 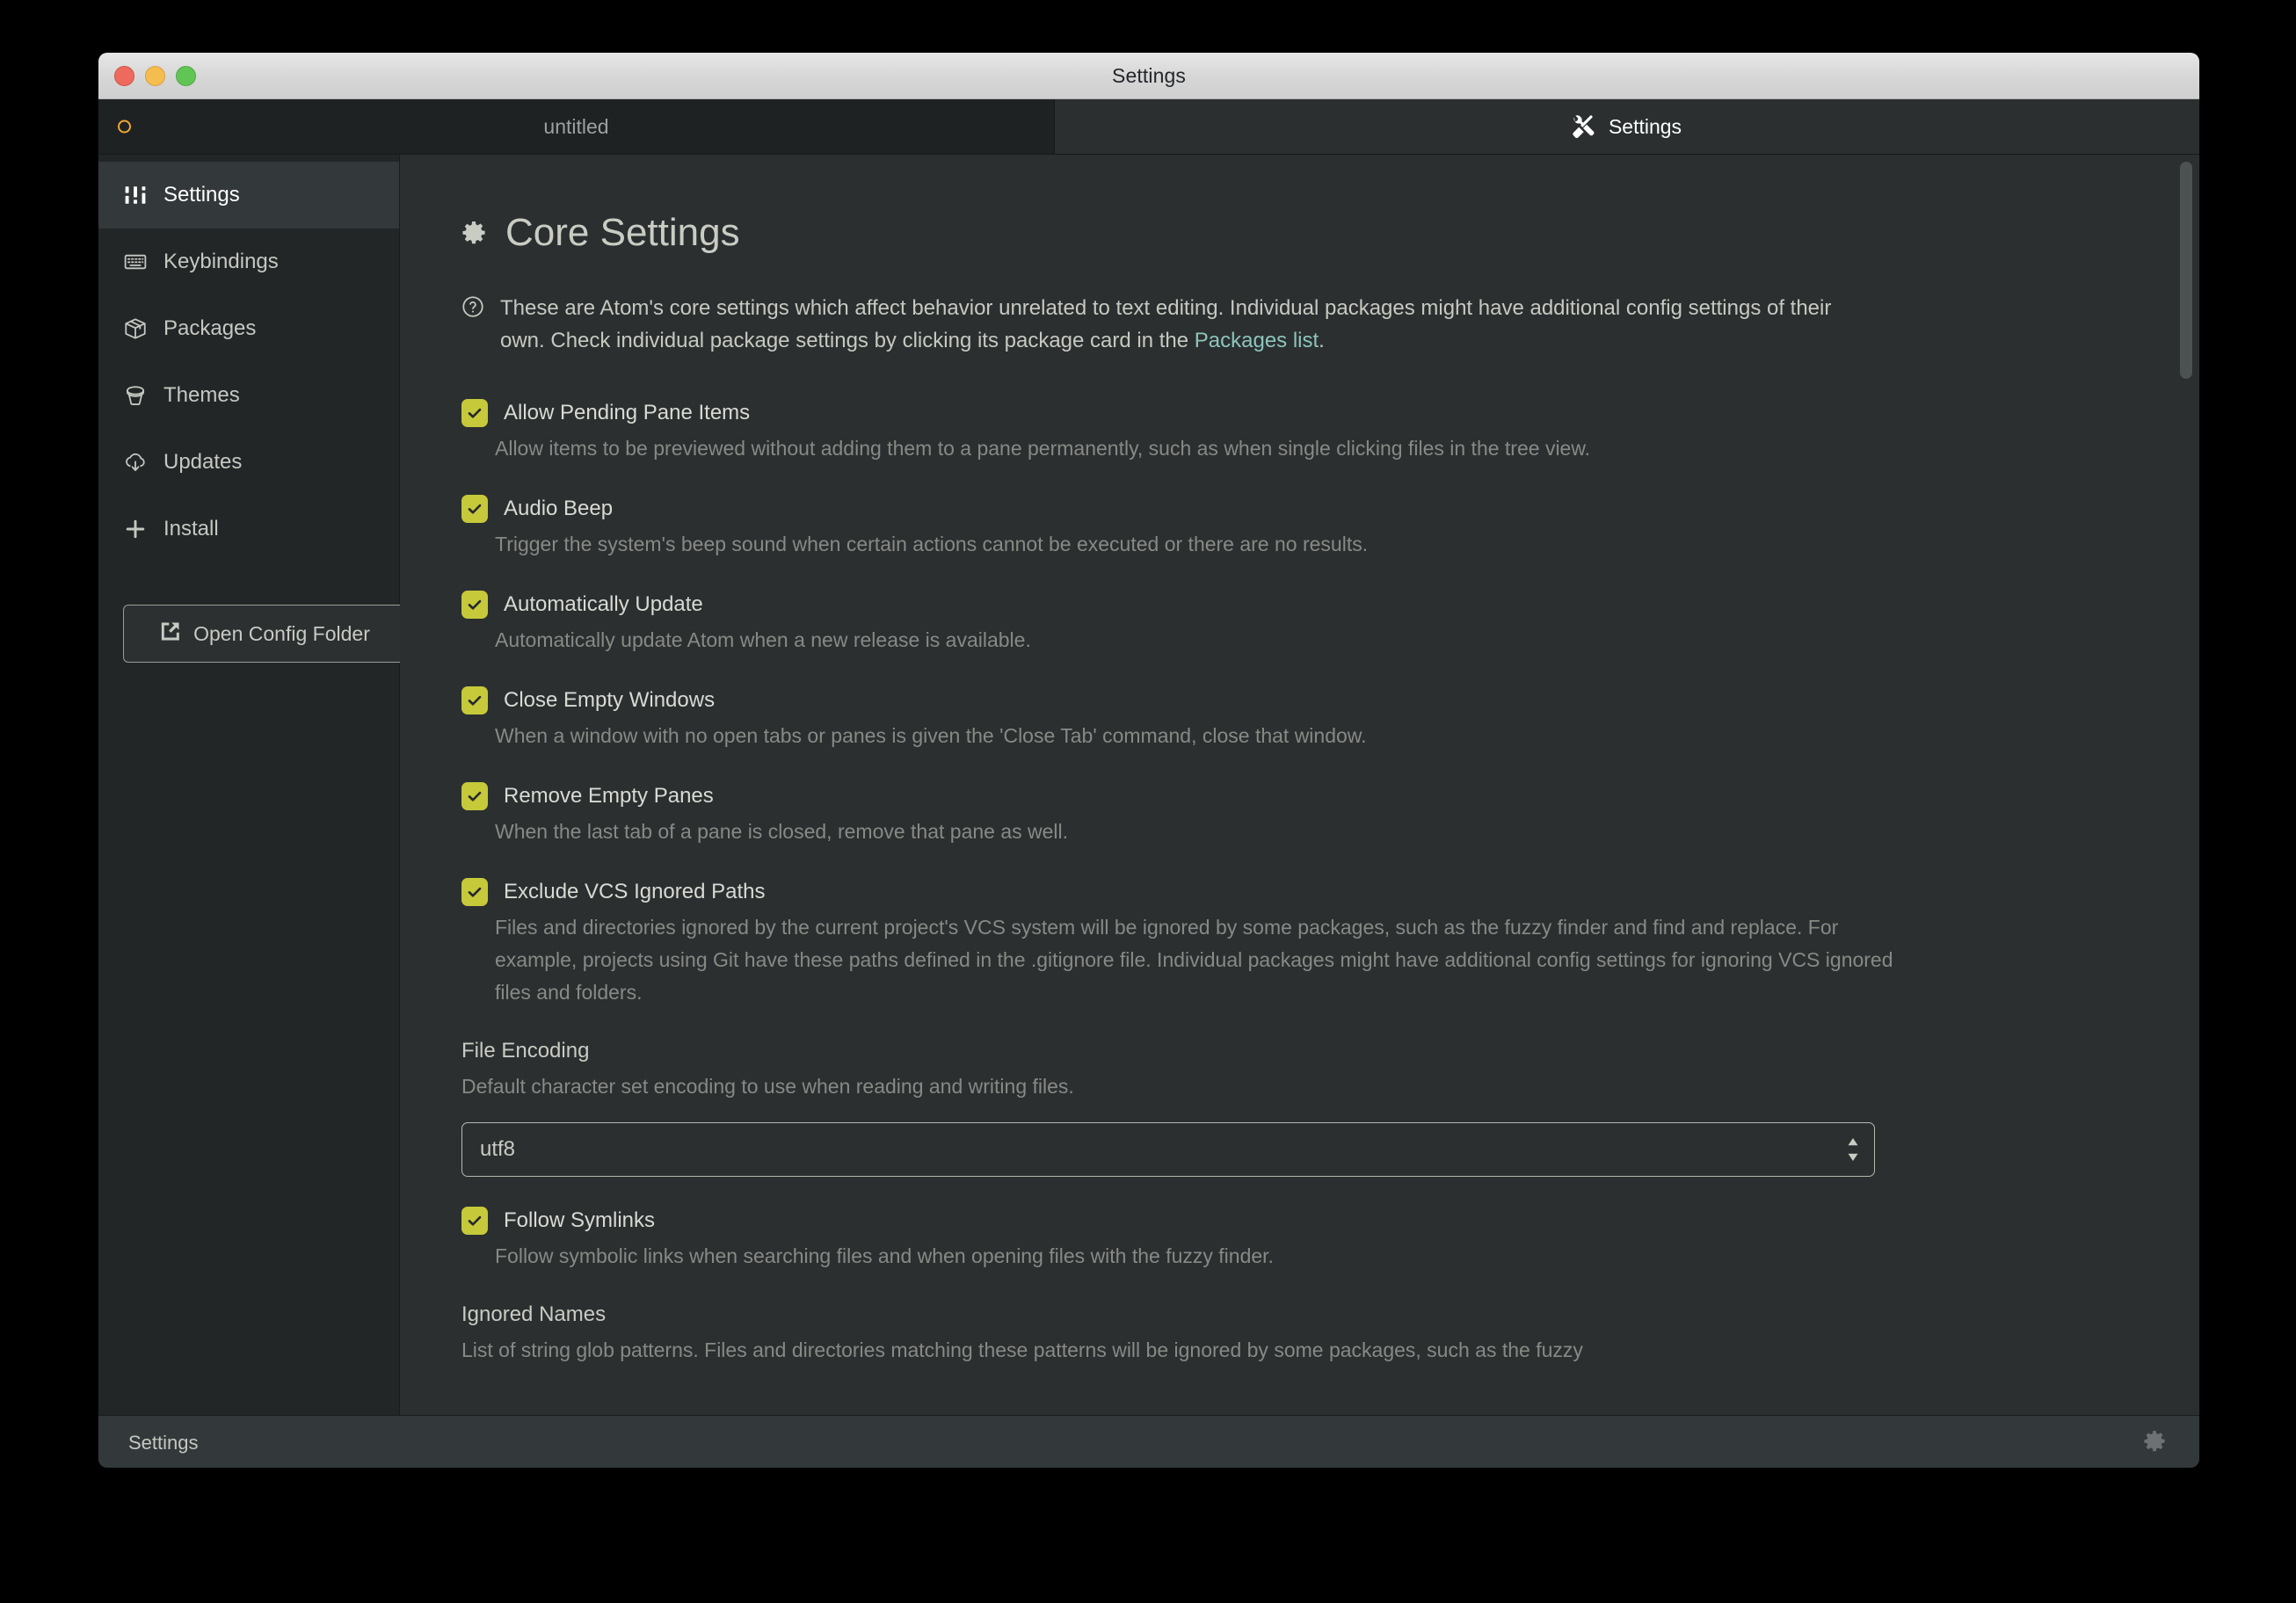 What do you see at coordinates (281, 633) in the screenshot?
I see `open-config-folder-label: Open Config Folder` at bounding box center [281, 633].